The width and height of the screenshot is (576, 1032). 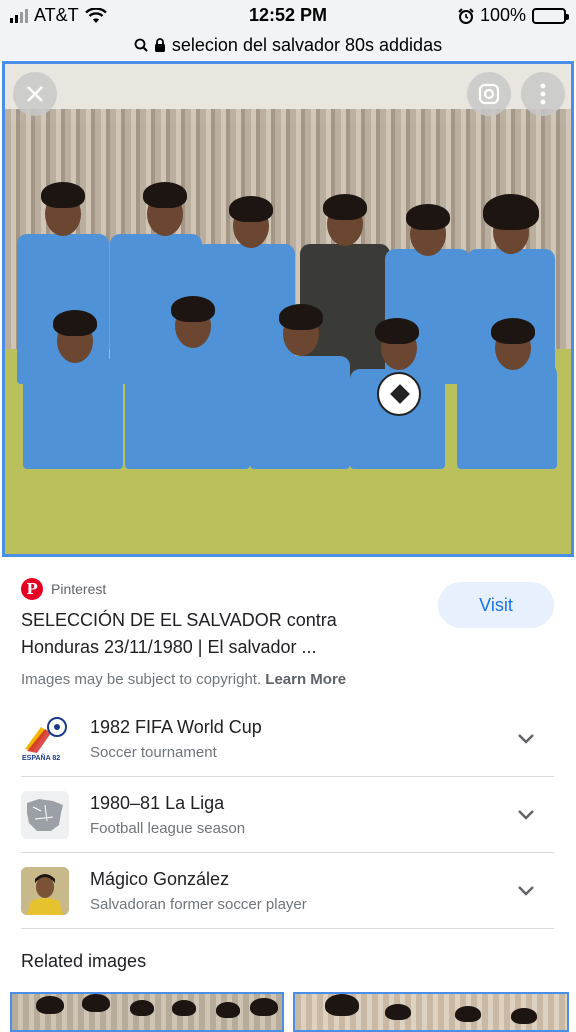 What do you see at coordinates (466, 15) in the screenshot?
I see `alarm-icon` at bounding box center [466, 15].